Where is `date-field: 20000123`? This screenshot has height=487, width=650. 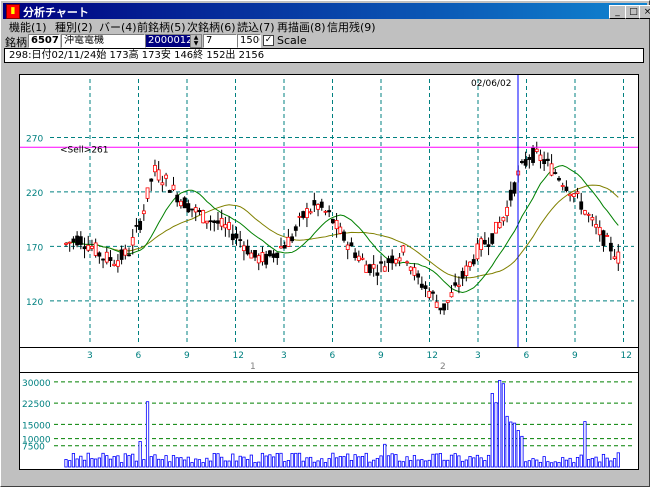 date-field: 20000123 is located at coordinates (168, 41).